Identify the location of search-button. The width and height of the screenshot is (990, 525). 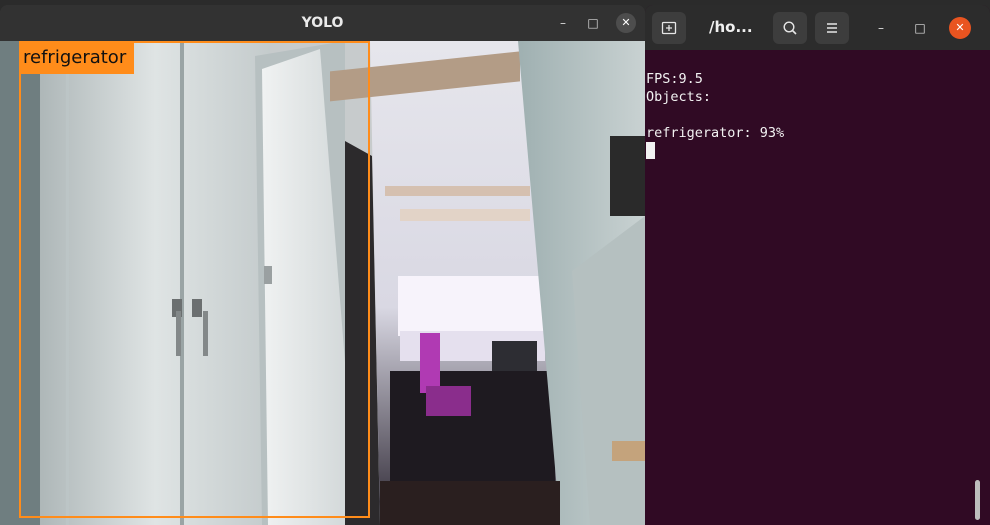
(790, 28).